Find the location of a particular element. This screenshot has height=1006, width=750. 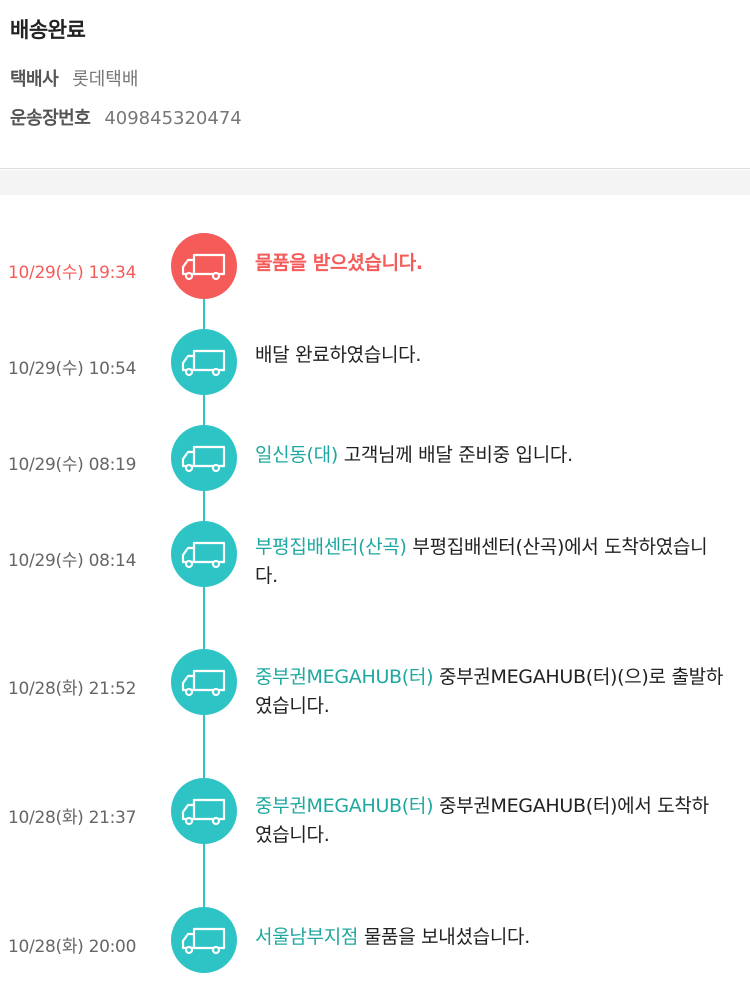

tracking-number-value: 409845320474 is located at coordinates (173, 118).